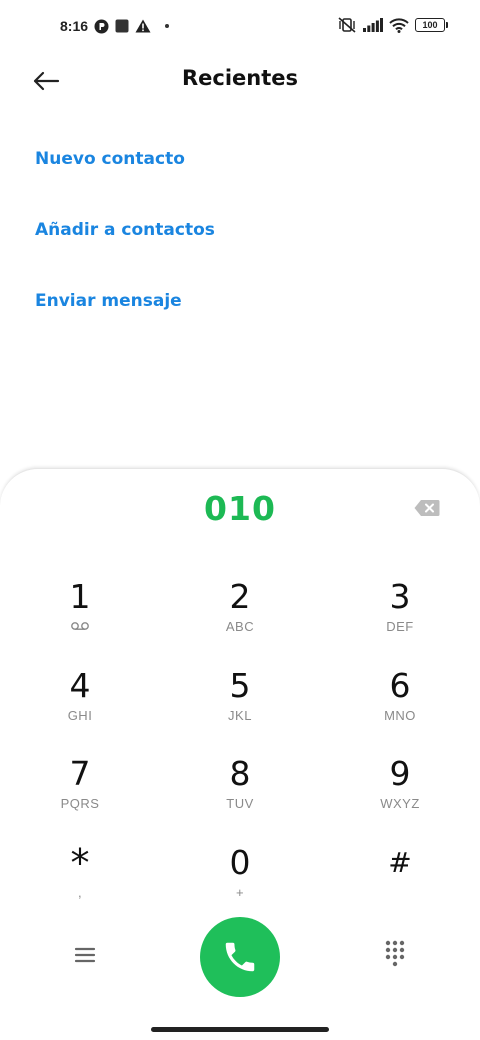 The image size is (480, 1040). I want to click on status-right: 100, so click(392, 25).